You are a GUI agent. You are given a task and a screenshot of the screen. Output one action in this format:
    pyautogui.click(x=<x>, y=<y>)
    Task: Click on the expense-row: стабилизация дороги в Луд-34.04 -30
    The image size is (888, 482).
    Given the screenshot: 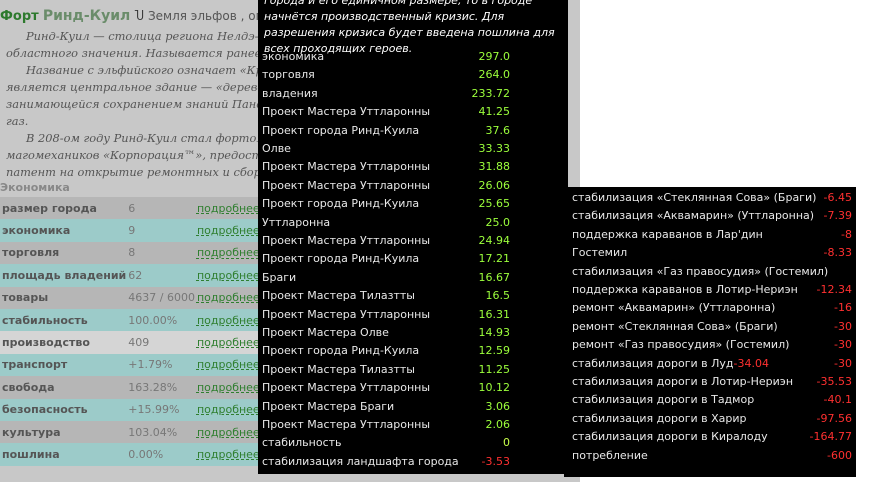 What is the action you would take?
    pyautogui.click(x=712, y=364)
    